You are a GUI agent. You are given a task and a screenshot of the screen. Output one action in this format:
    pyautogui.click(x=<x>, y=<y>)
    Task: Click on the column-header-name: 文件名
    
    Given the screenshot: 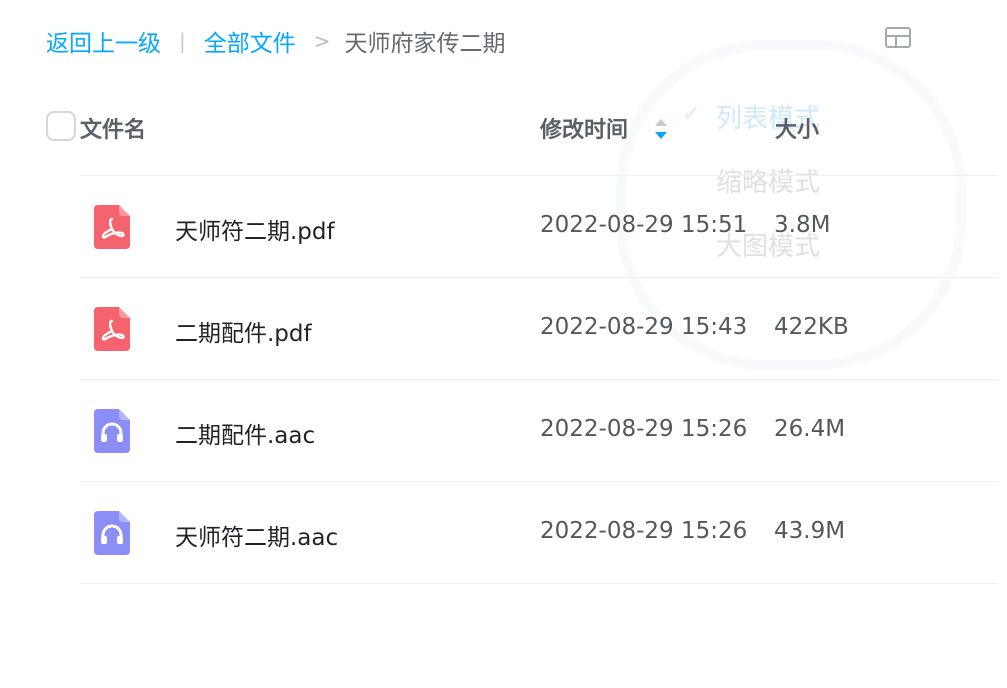 What is the action you would take?
    pyautogui.click(x=113, y=128)
    